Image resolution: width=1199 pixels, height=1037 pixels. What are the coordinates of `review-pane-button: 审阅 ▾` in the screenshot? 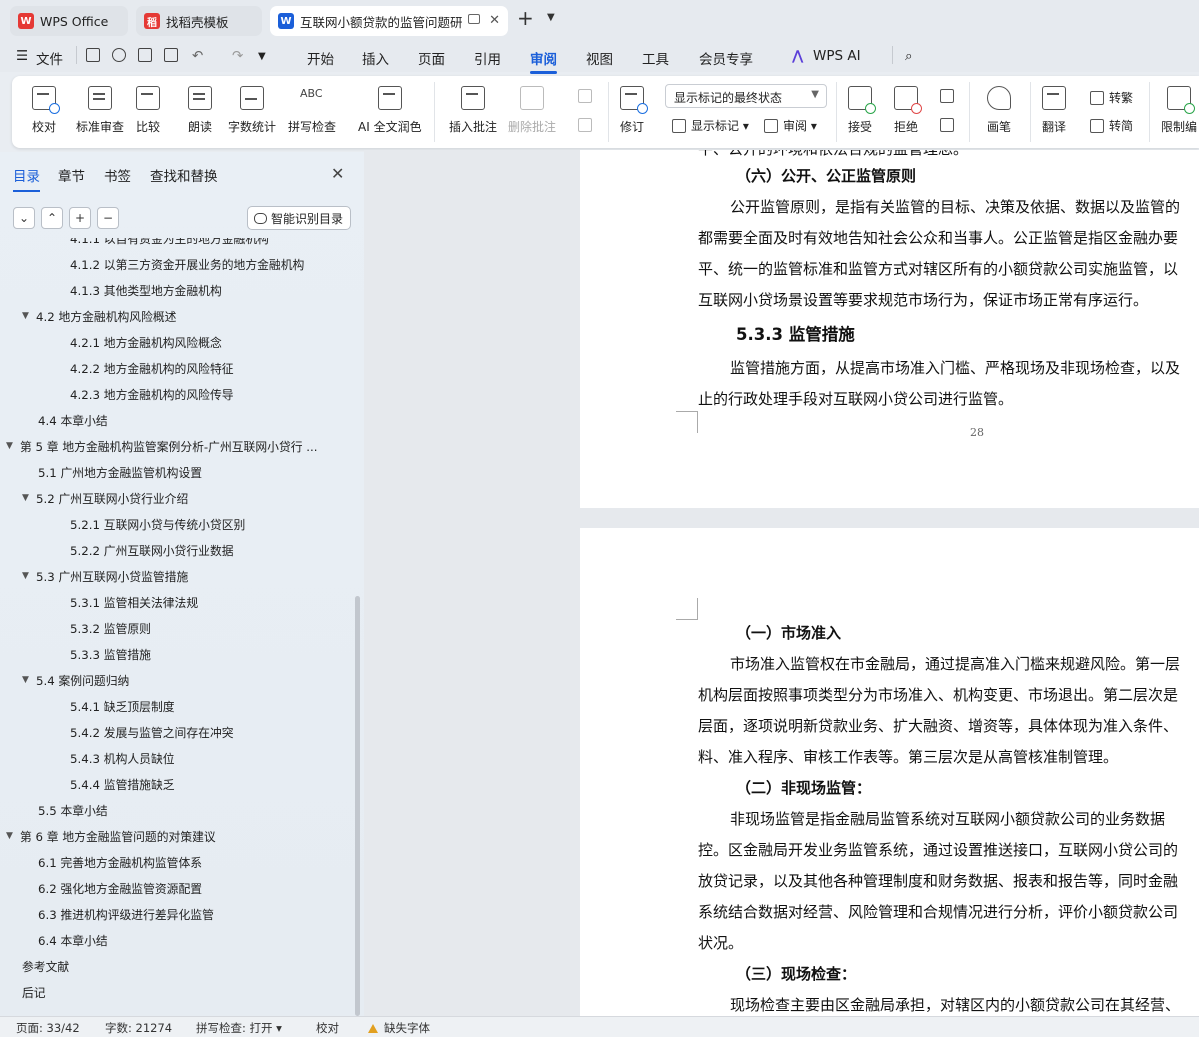 It's located at (790, 125).